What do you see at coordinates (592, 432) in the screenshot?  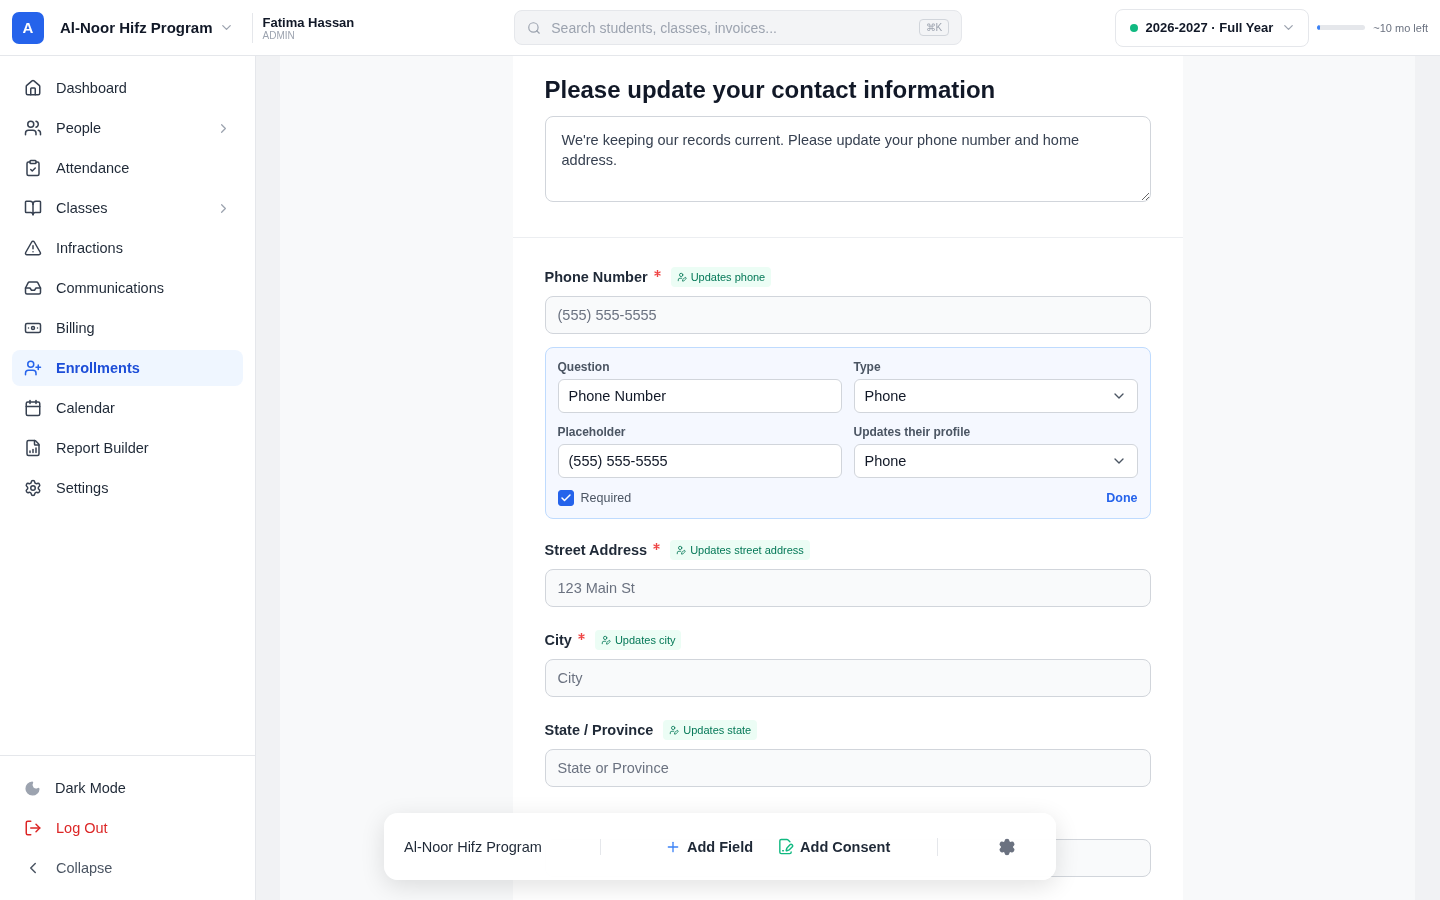 I see `editor-label: Placeholder` at bounding box center [592, 432].